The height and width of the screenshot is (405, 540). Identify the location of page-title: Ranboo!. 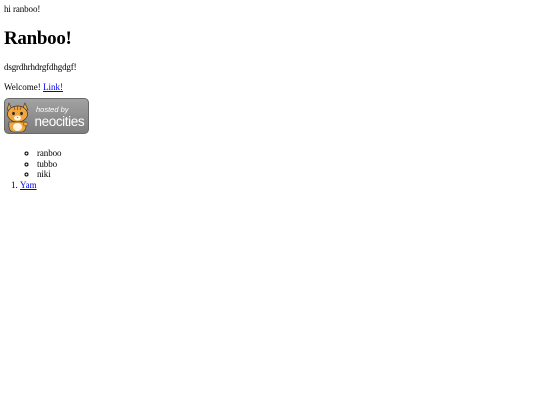
(38, 38).